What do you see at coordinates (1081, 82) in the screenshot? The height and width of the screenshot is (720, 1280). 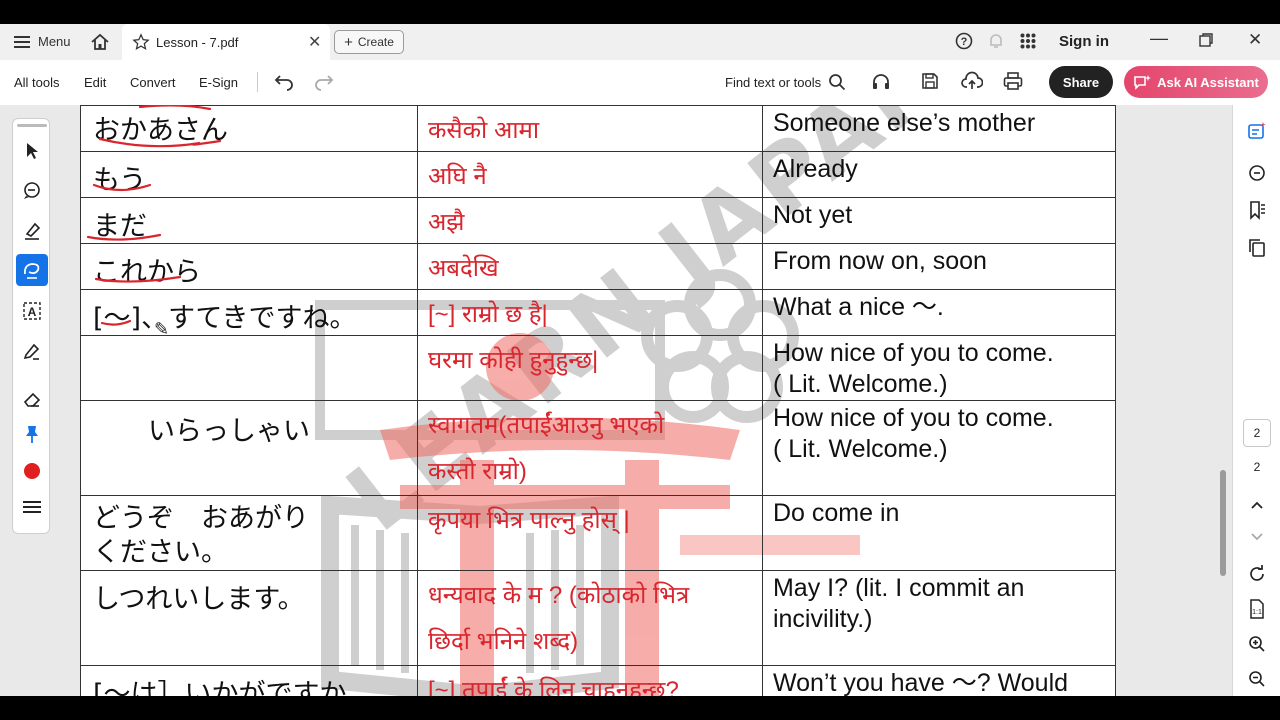 I see `share-button: Share` at bounding box center [1081, 82].